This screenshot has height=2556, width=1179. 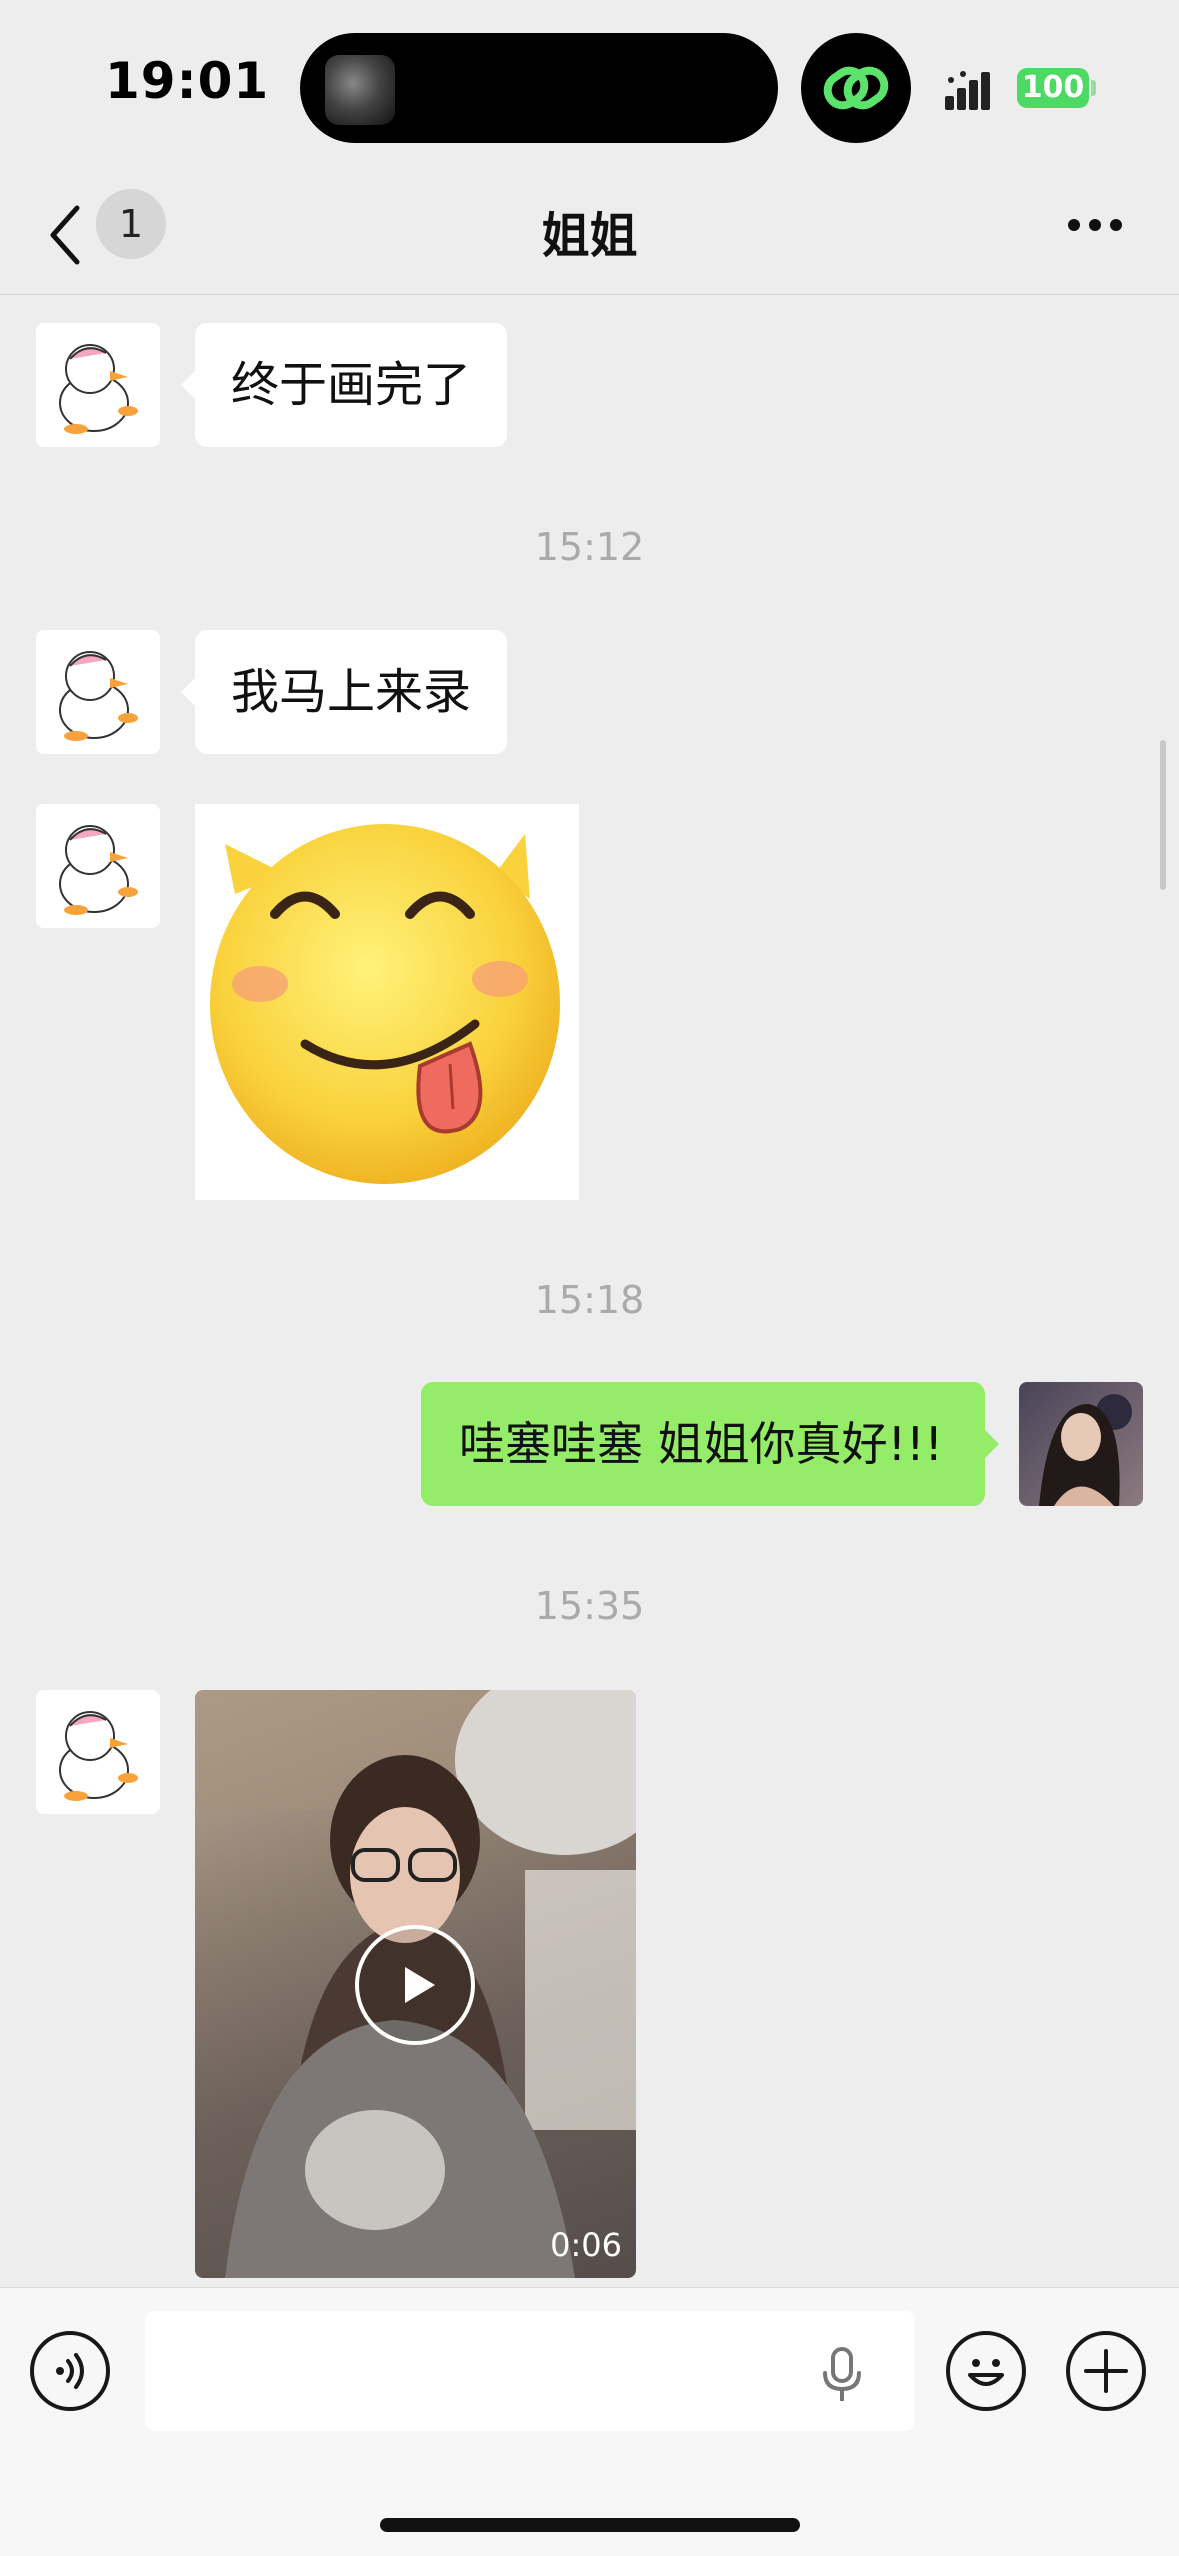 I want to click on user-photo-avatar, so click(x=1081, y=1444).